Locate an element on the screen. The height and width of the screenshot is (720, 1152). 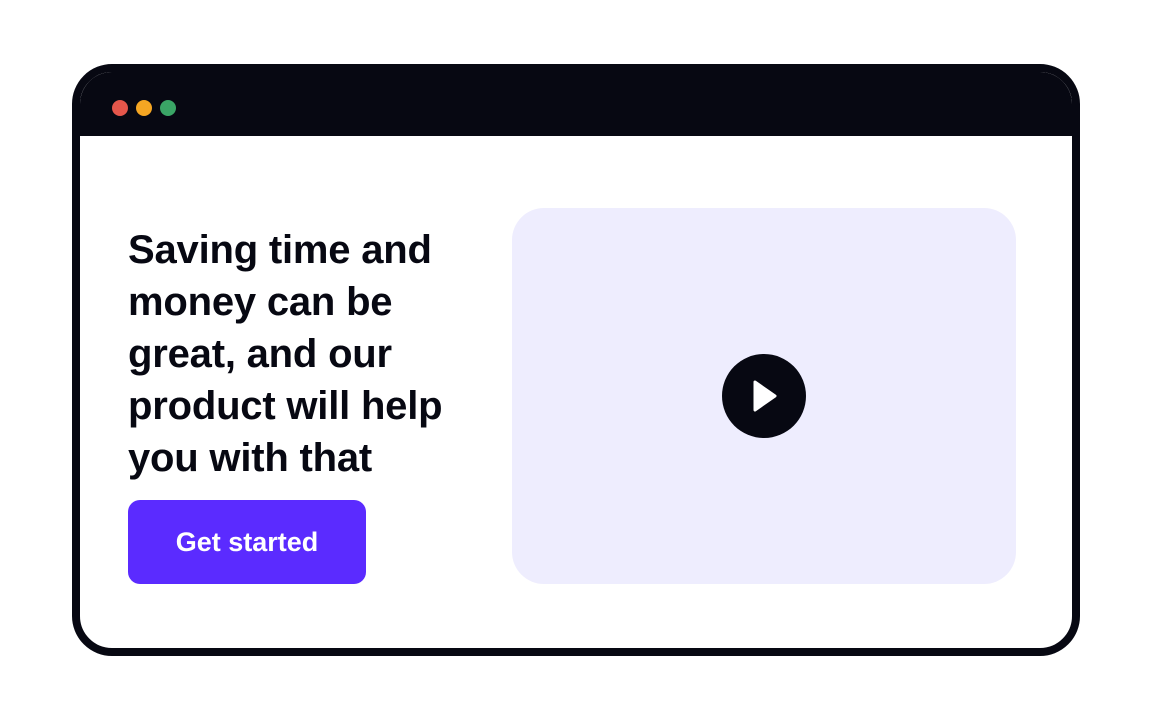
play-icon is located at coordinates (765, 396).